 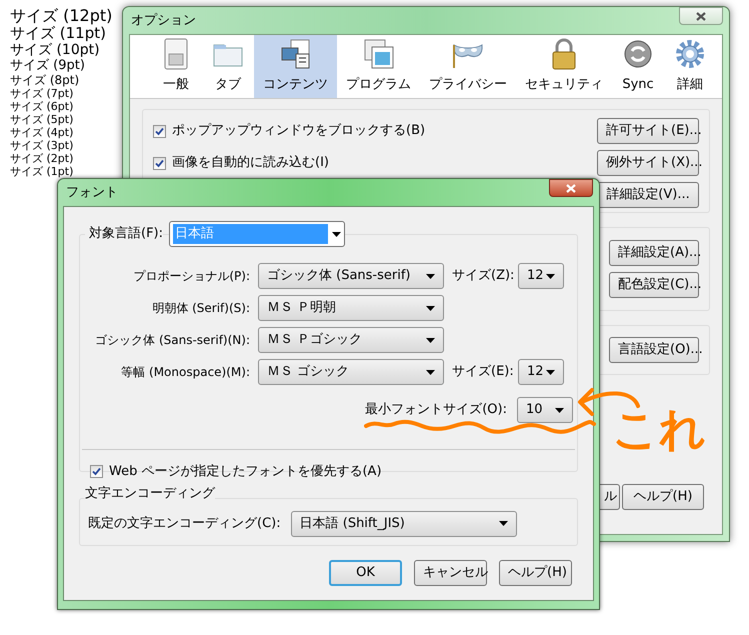 What do you see at coordinates (176, 54) in the screenshot?
I see `switch-icon` at bounding box center [176, 54].